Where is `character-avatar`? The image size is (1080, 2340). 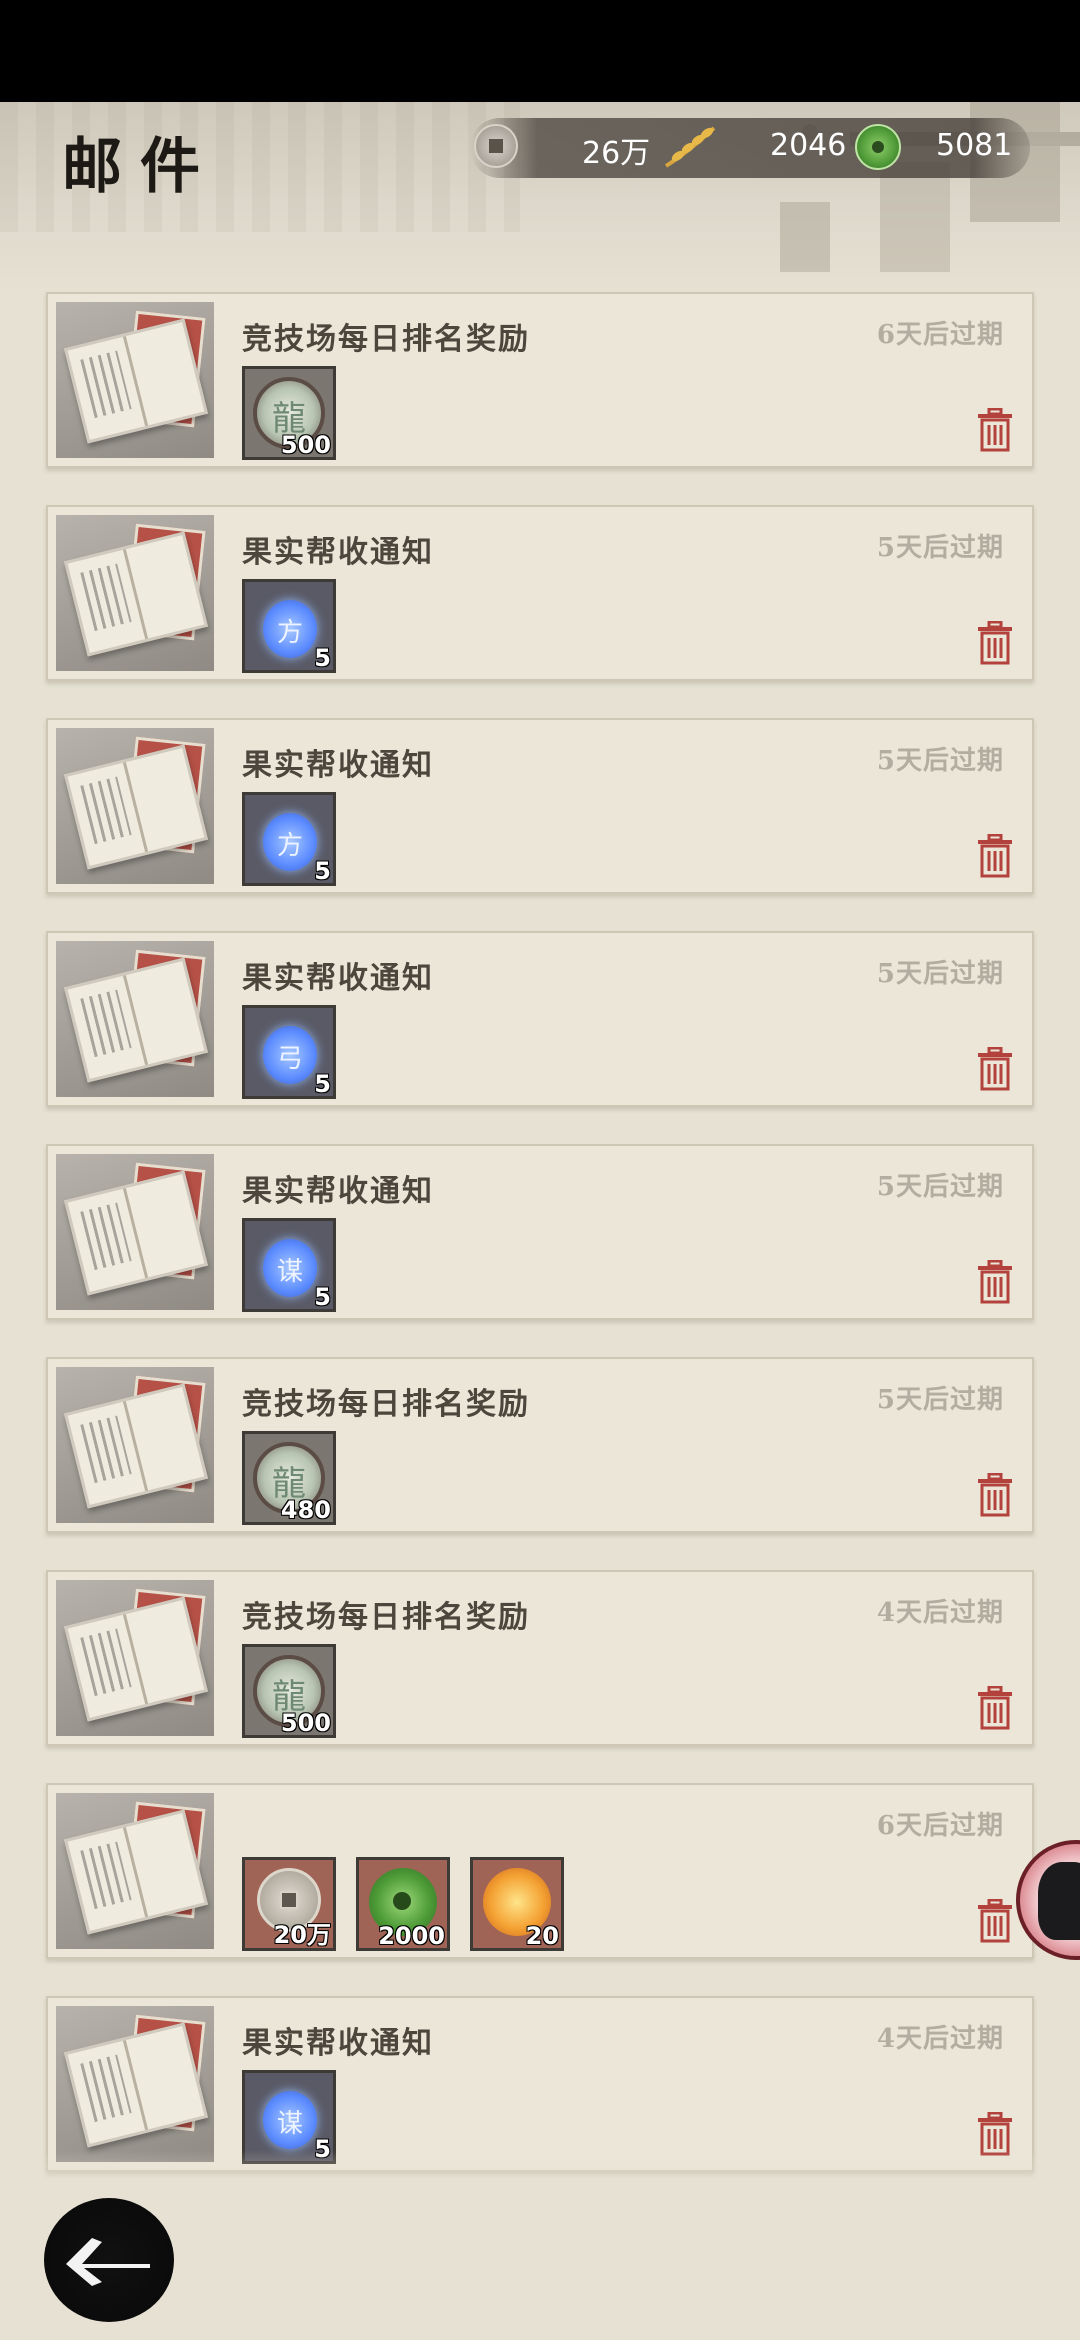 character-avatar is located at coordinates (1048, 1901).